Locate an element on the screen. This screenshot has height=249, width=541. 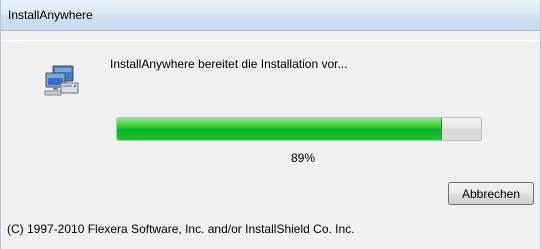
progress-bar is located at coordinates (299, 129).